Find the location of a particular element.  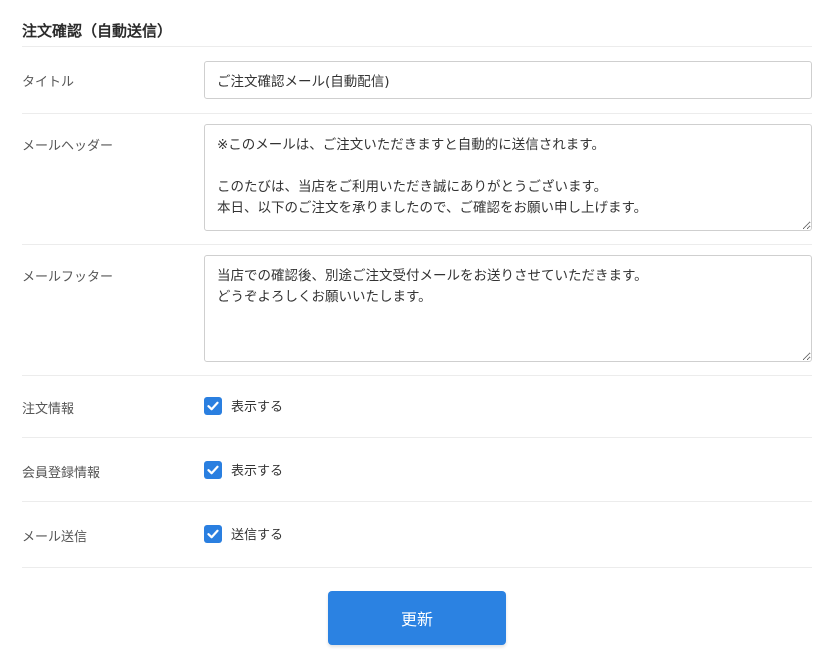

title-input is located at coordinates (508, 80).